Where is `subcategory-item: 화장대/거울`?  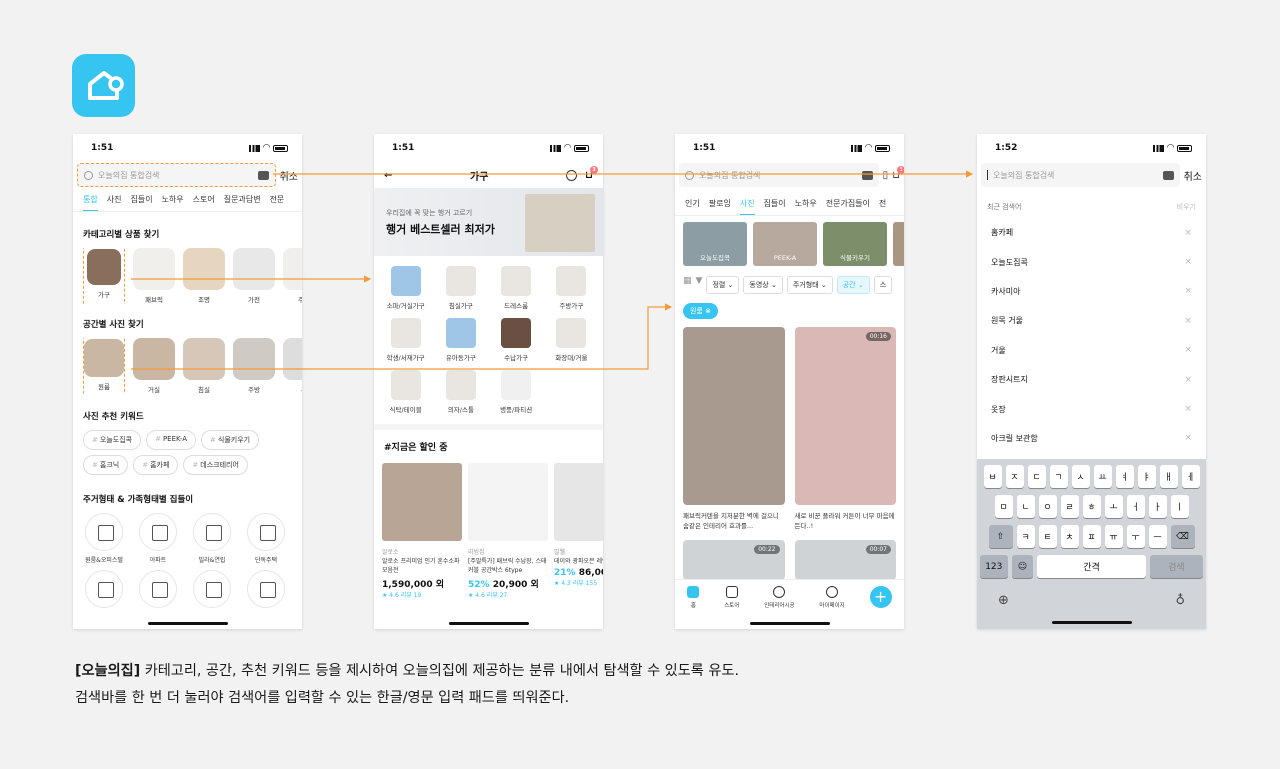 subcategory-item: 화장대/거울 is located at coordinates (571, 340).